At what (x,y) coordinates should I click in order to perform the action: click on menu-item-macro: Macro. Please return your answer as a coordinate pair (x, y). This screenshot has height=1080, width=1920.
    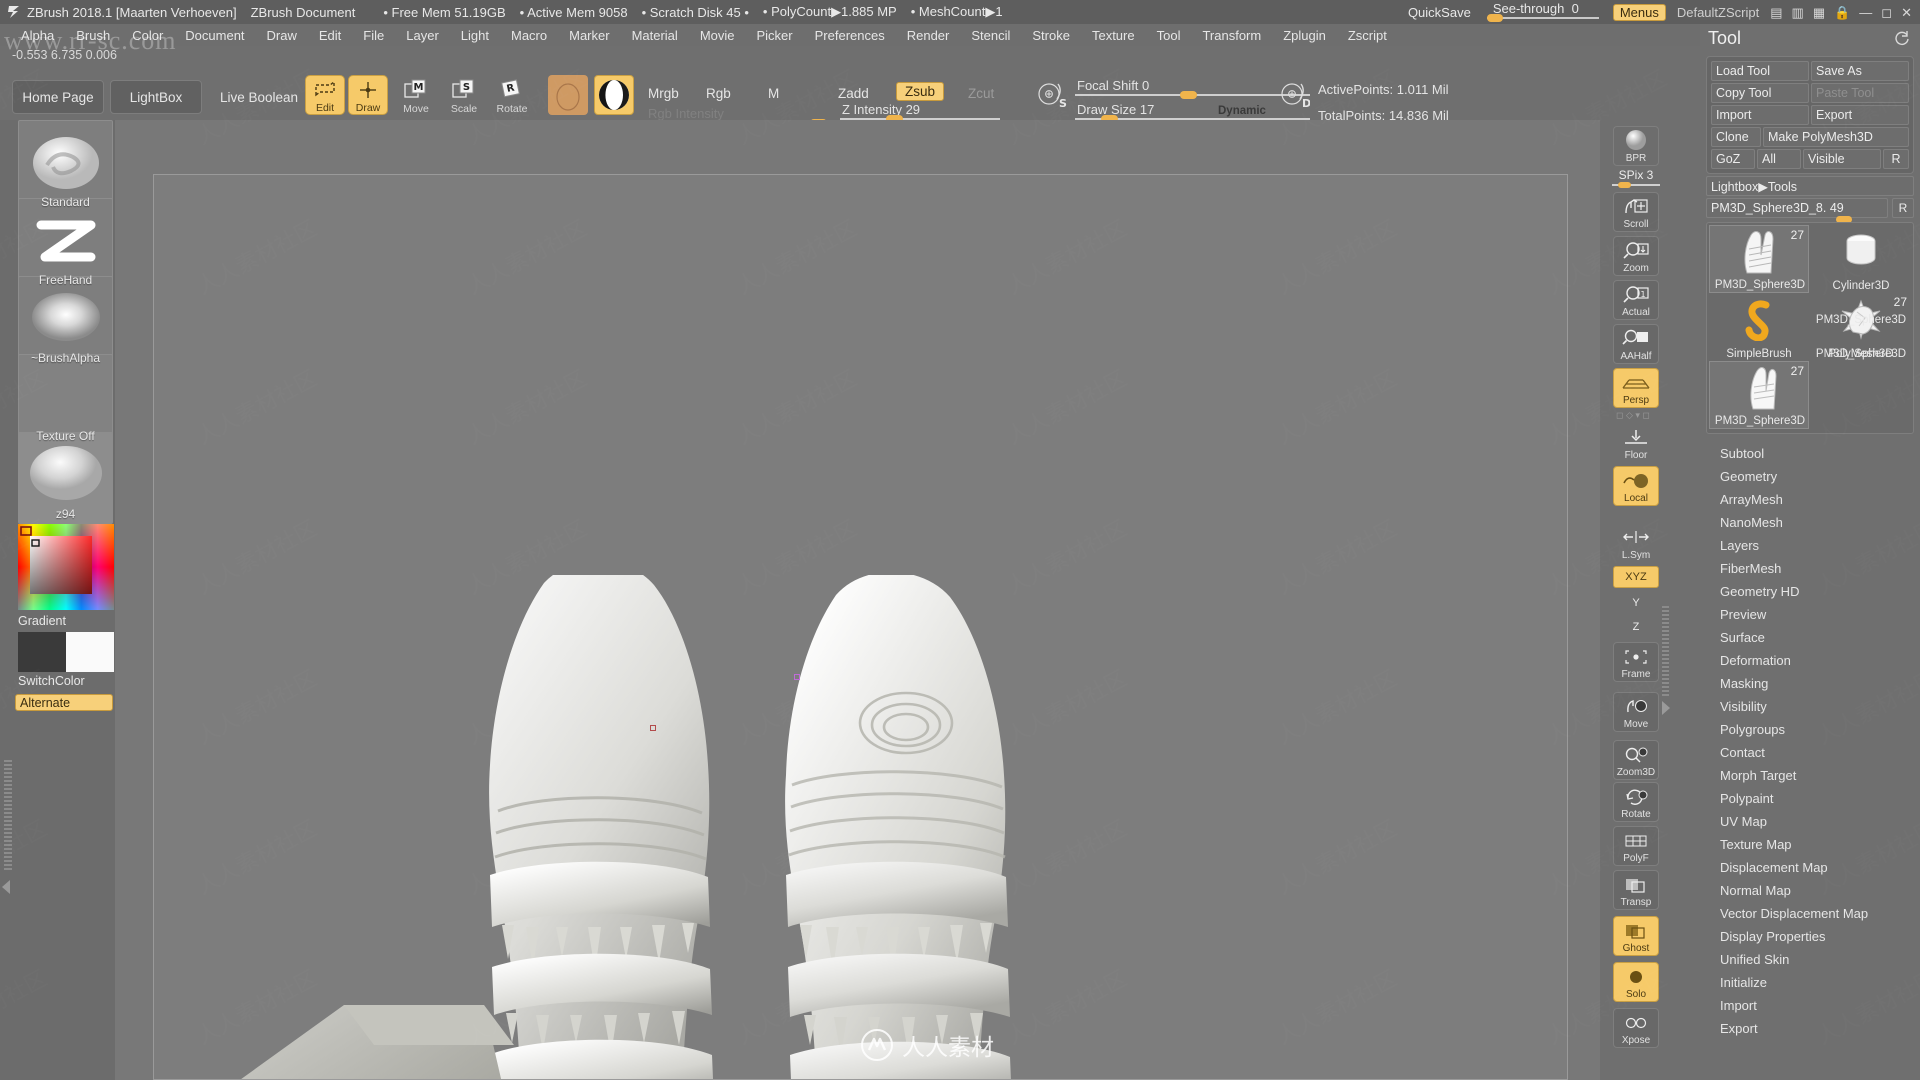
    Looking at the image, I should click on (529, 35).